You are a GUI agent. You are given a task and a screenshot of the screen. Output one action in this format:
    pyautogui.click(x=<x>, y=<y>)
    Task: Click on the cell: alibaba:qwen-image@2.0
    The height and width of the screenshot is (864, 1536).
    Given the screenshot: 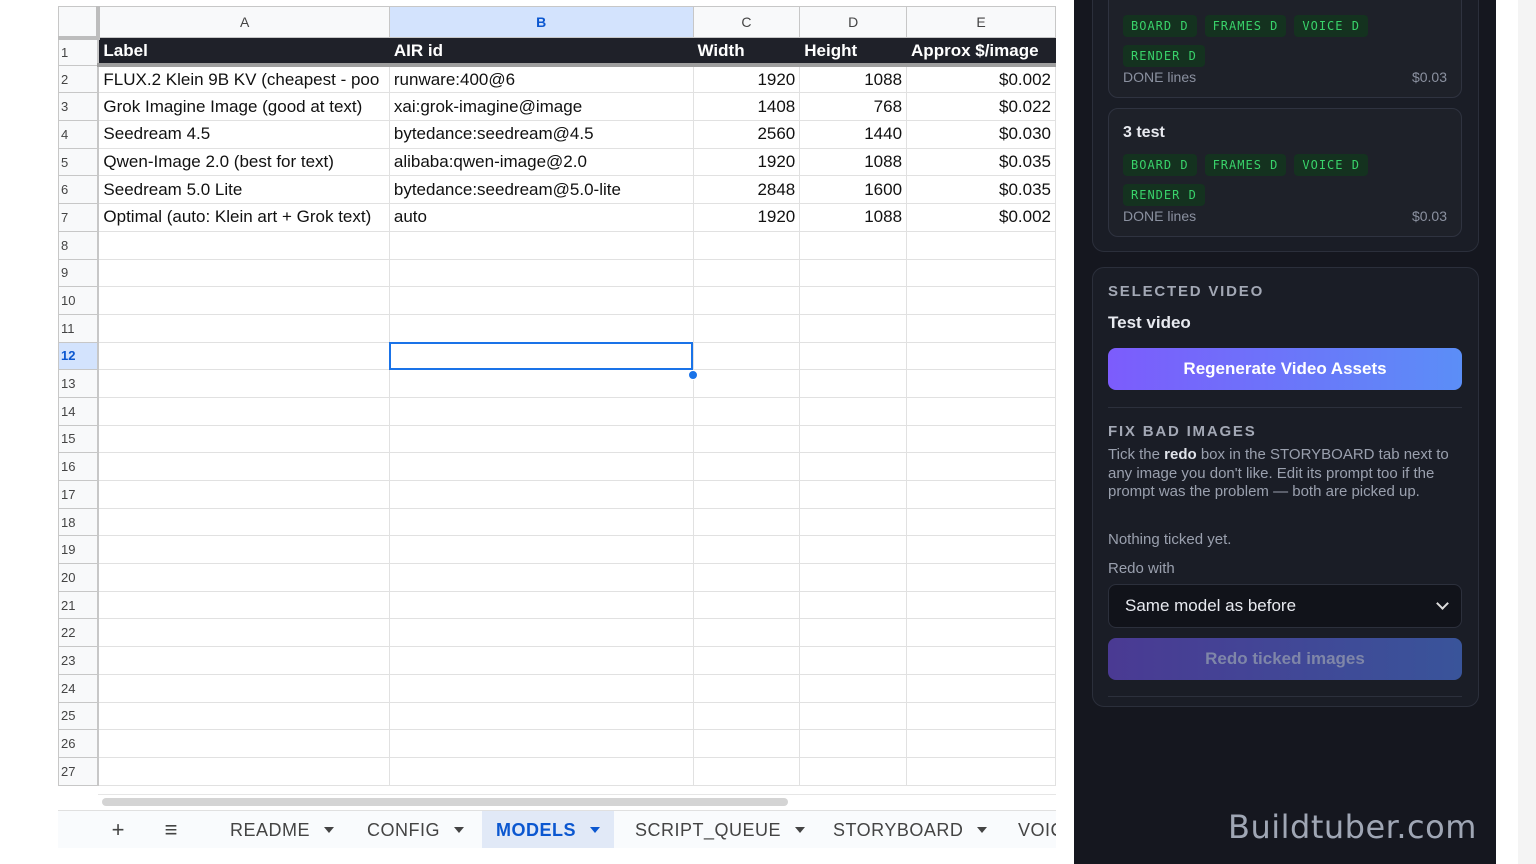 What is the action you would take?
    pyautogui.click(x=541, y=162)
    